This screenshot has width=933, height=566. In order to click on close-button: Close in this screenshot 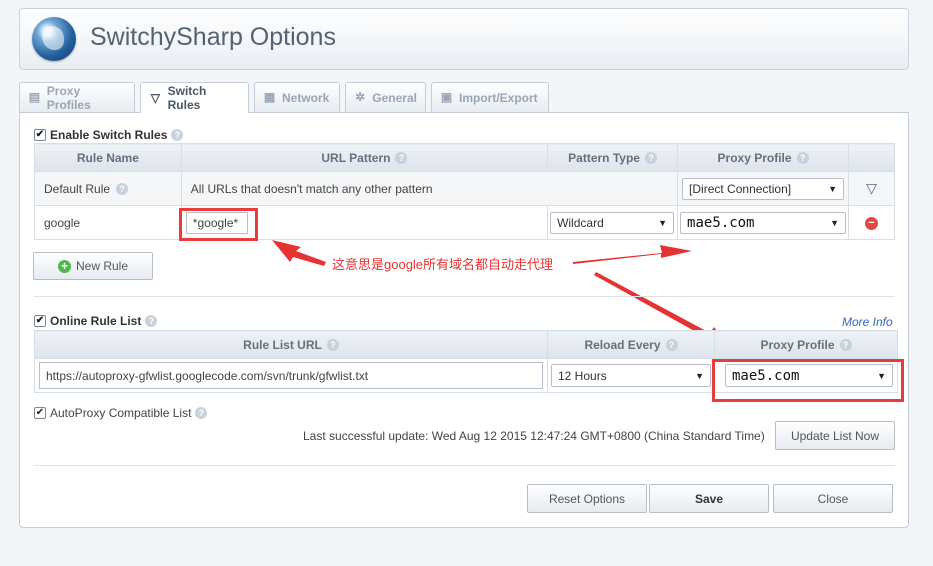, I will do `click(833, 498)`.